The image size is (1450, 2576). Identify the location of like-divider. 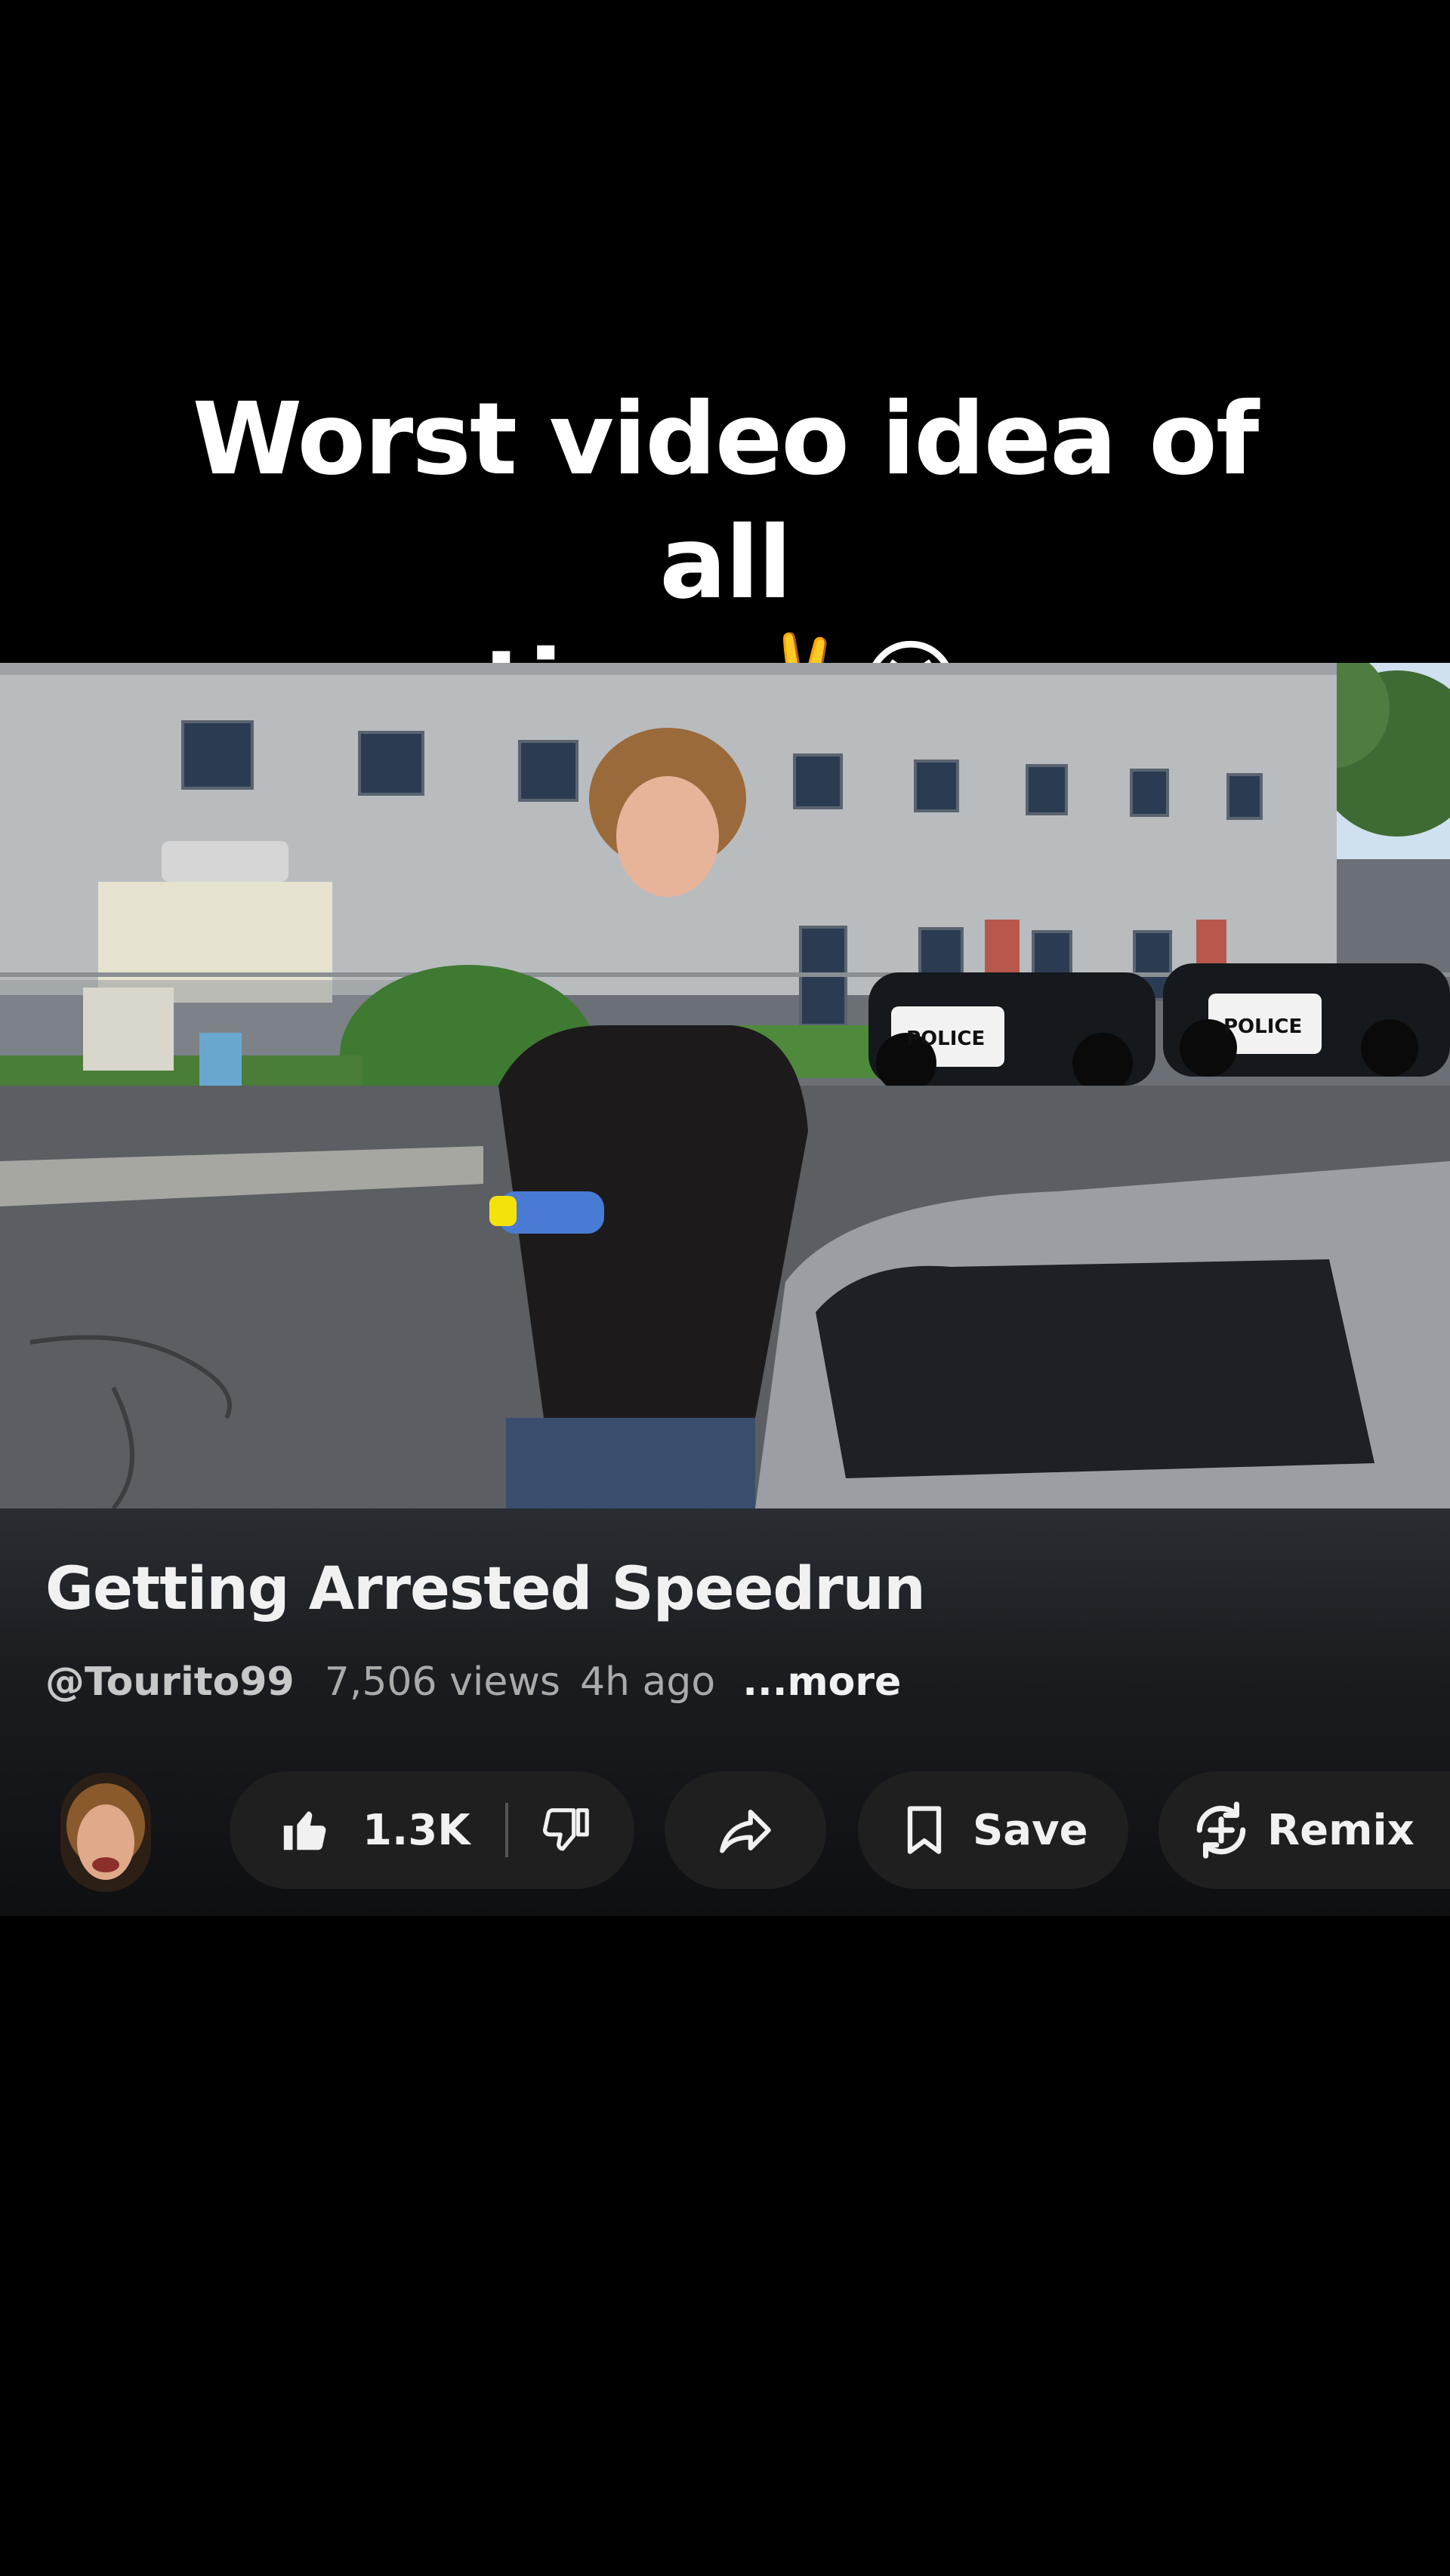
(506, 1830).